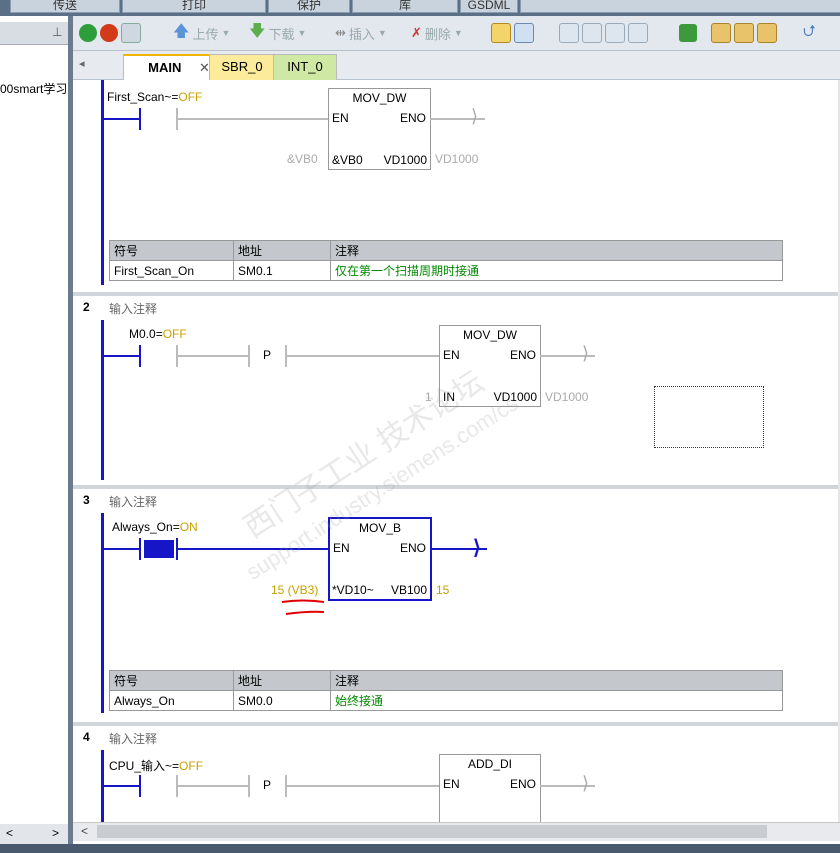 The width and height of the screenshot is (840, 853). What do you see at coordinates (446, 700) in the screenshot?
I see `table-row: Always_On SM0.0 始终接通` at bounding box center [446, 700].